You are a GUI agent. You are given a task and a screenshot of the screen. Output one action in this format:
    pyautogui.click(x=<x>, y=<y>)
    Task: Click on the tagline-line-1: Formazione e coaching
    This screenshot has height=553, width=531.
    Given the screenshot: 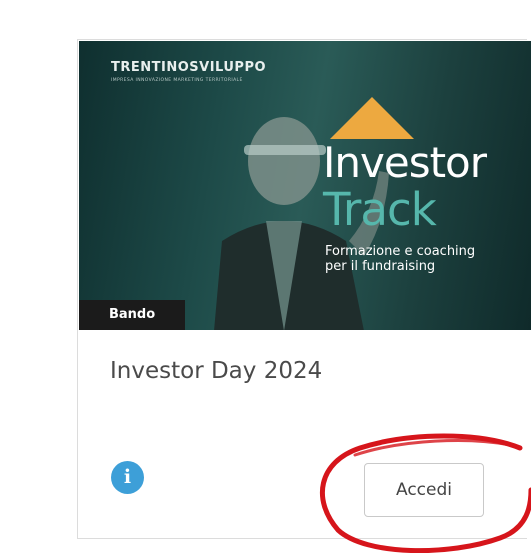 What is the action you would take?
    pyautogui.click(x=400, y=251)
    